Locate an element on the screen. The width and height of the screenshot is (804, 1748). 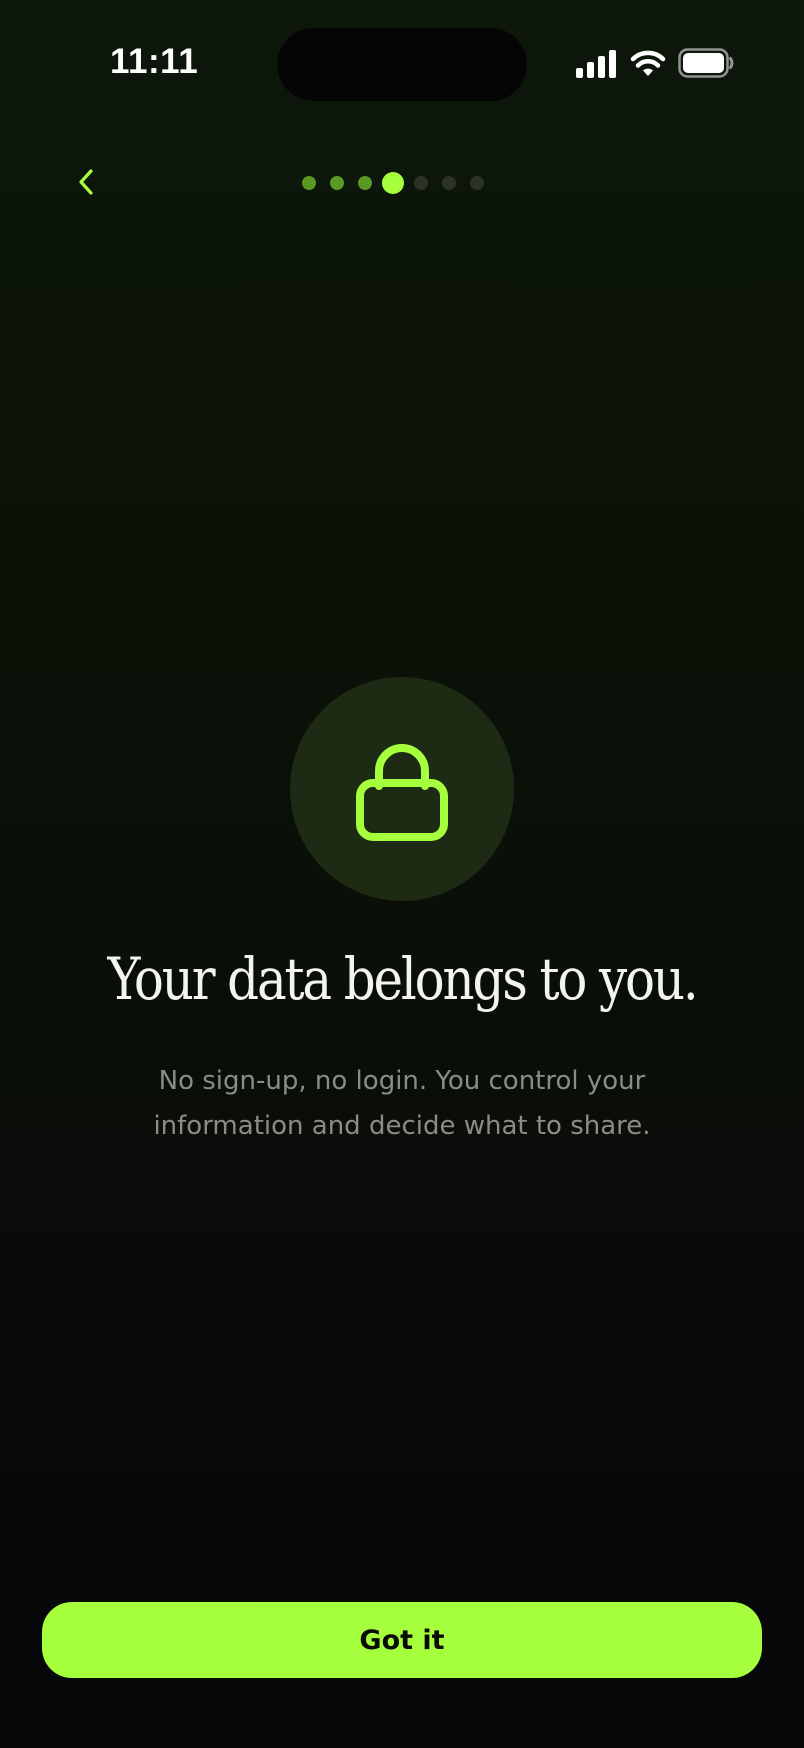
wifi-icon is located at coordinates (648, 63).